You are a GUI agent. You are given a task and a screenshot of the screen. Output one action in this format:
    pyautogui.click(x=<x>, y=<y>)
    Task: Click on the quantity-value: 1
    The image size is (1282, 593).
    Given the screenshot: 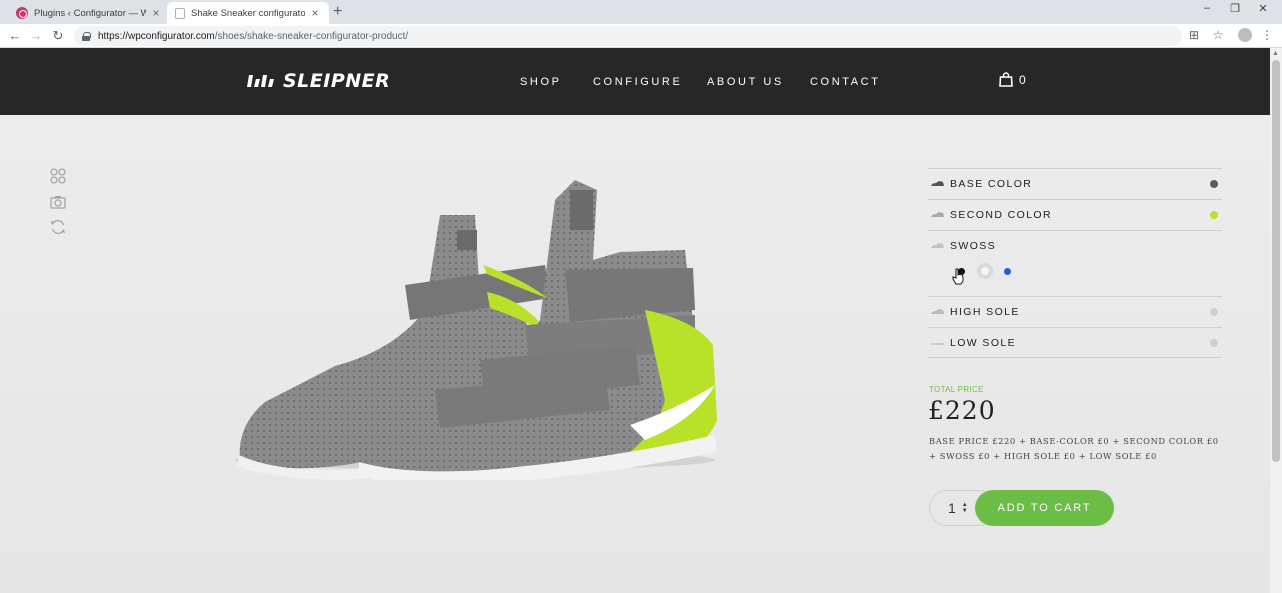 What is the action you would take?
    pyautogui.click(x=952, y=508)
    